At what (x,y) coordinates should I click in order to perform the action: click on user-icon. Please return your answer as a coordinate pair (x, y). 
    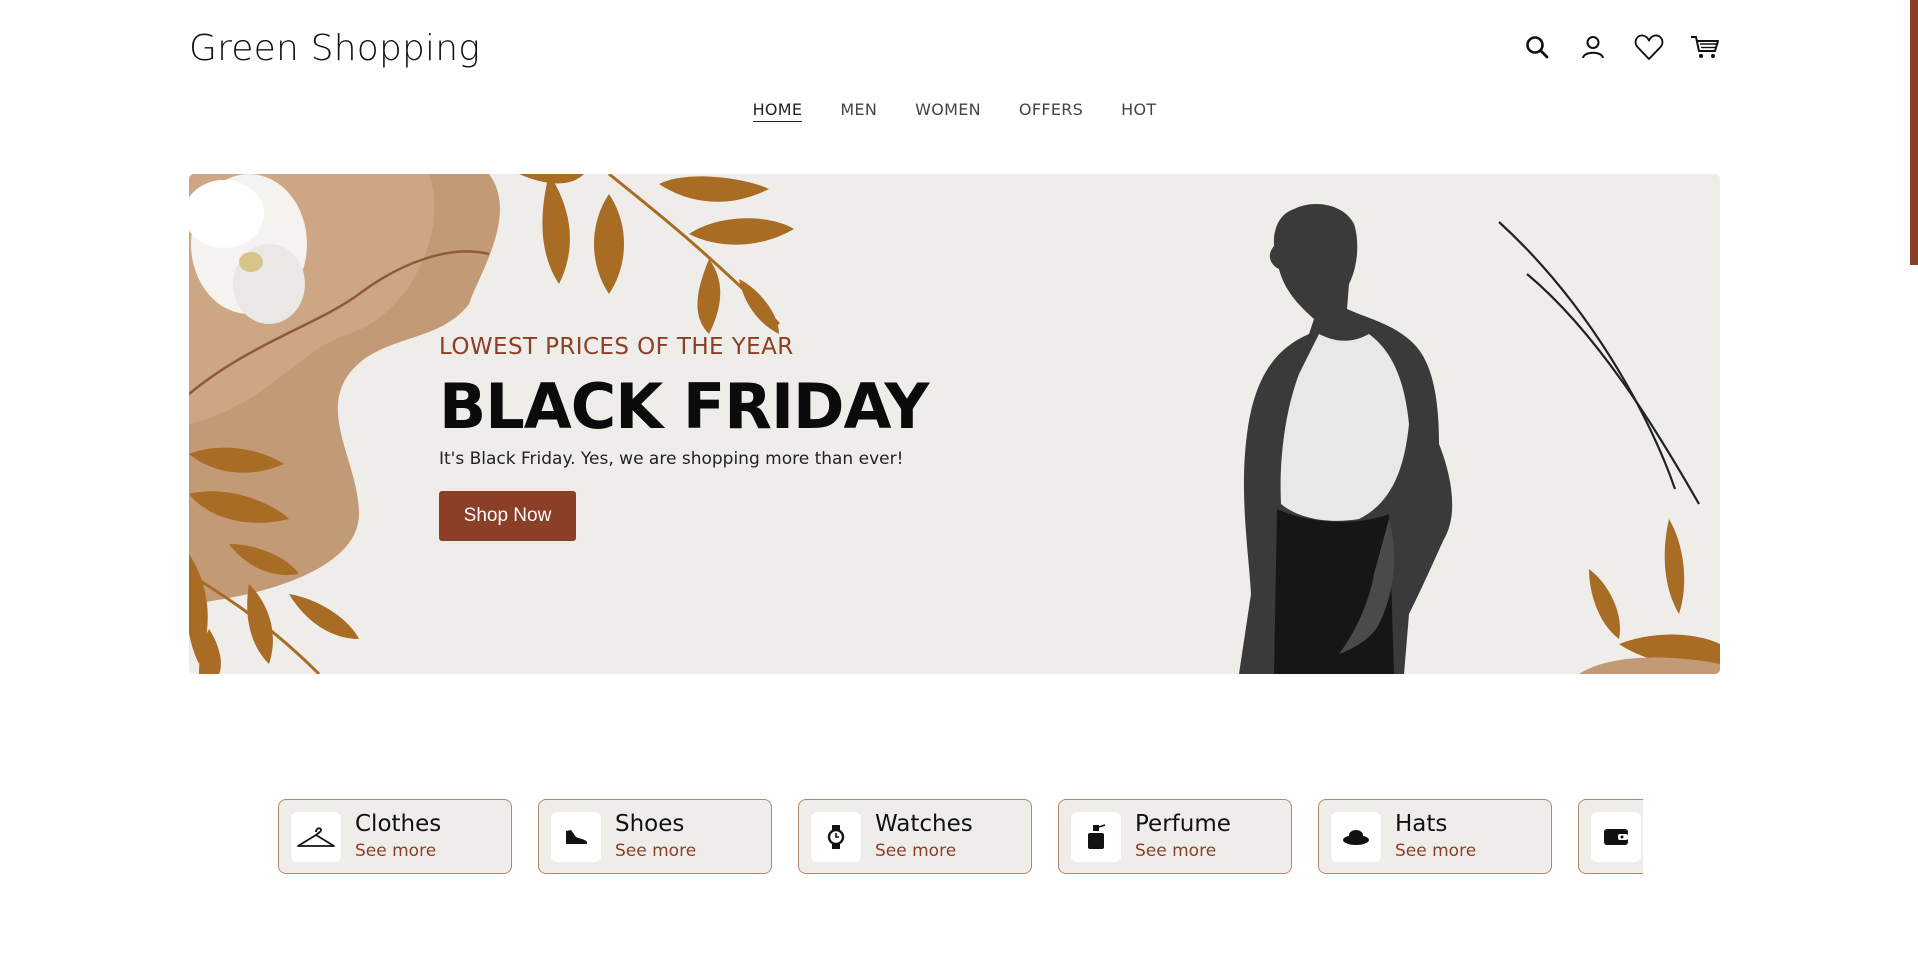
    Looking at the image, I should click on (1593, 47).